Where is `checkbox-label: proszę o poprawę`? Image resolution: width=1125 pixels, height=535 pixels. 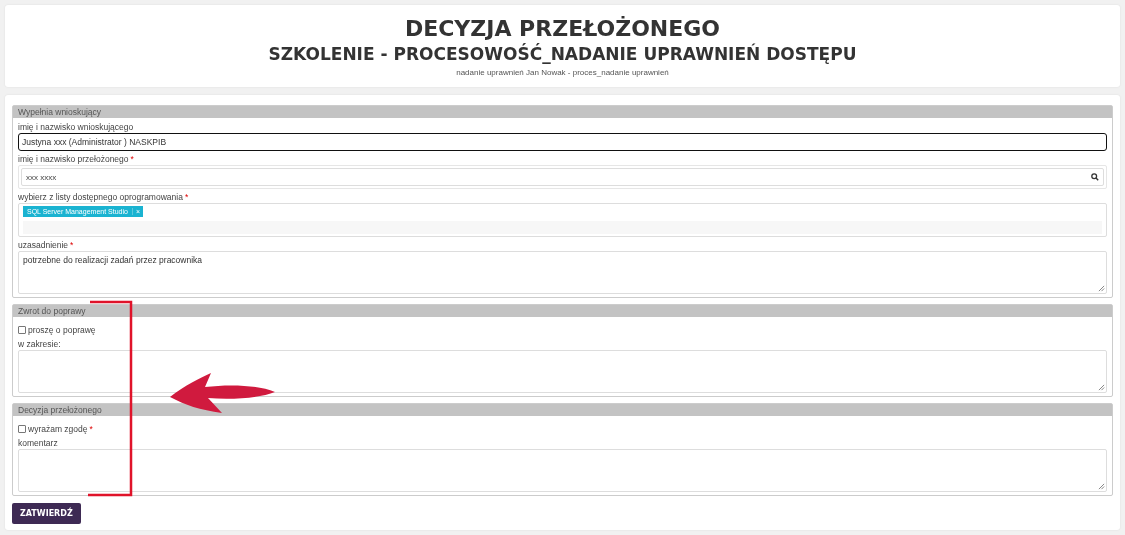 checkbox-label: proszę o poprawę is located at coordinates (62, 330).